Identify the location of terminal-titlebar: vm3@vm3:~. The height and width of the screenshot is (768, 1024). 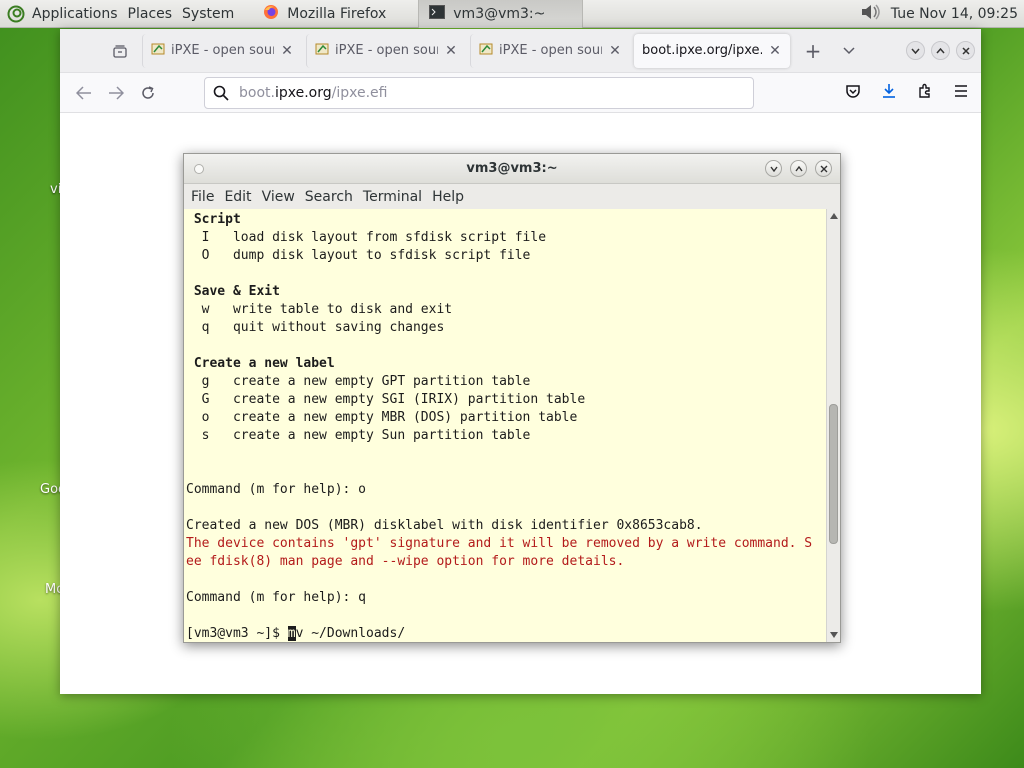
(512, 169).